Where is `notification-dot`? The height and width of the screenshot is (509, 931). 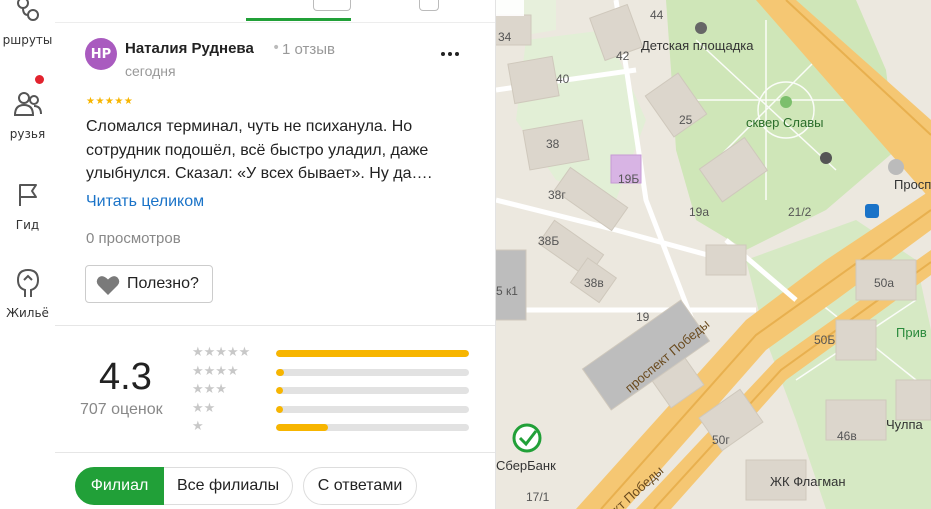
notification-dot is located at coordinates (39, 79).